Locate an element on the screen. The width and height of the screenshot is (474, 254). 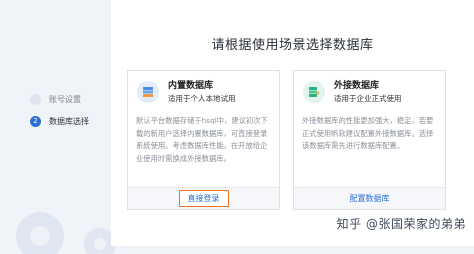
card-header: 外接数据库 适用于企业正式使用 is located at coordinates (352, 92).